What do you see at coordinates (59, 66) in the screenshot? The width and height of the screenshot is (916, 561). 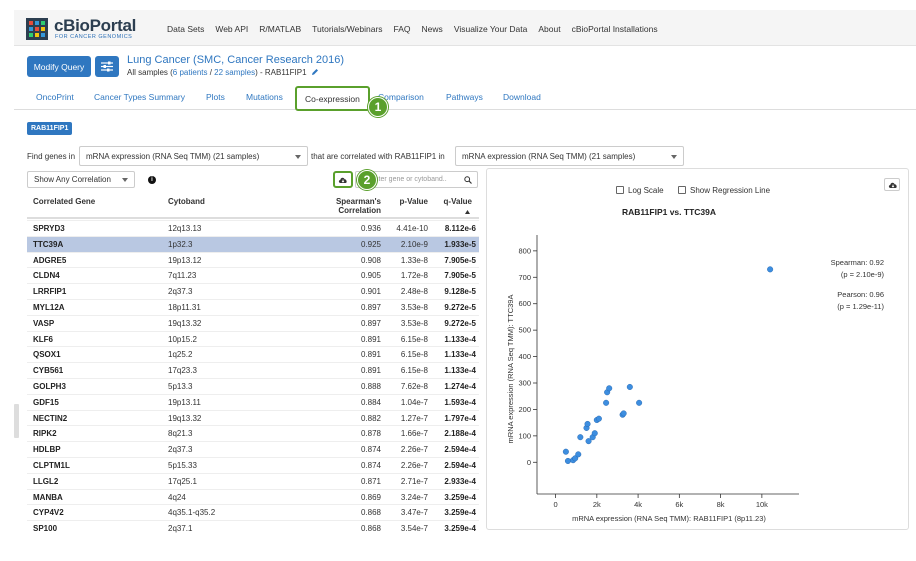 I see `modify-query-button: Modify Query` at bounding box center [59, 66].